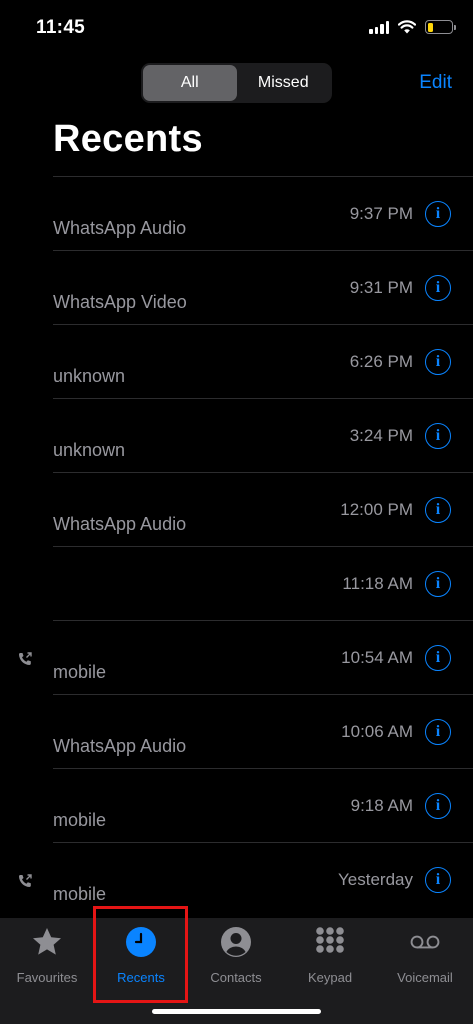 The height and width of the screenshot is (1024, 473). Describe the element at coordinates (381, 805) in the screenshot. I see `call-time: 9:18 AM` at that location.